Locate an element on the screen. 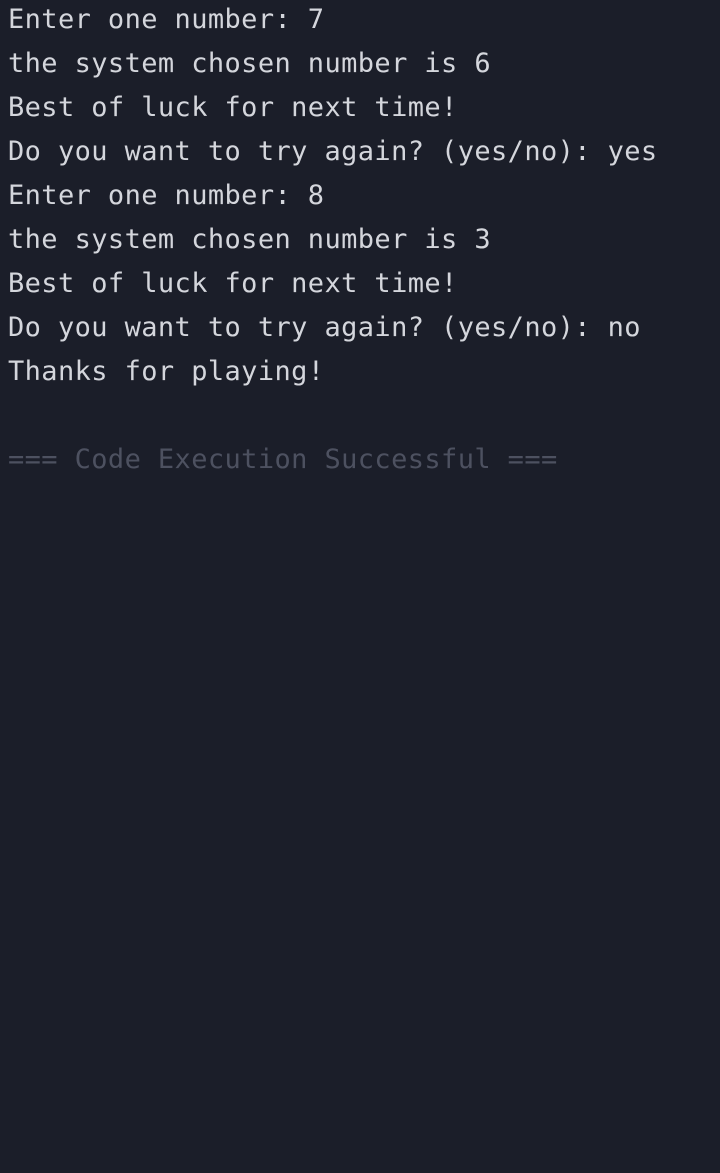  execution-status: === Code Execution Successful === is located at coordinates (283, 459).